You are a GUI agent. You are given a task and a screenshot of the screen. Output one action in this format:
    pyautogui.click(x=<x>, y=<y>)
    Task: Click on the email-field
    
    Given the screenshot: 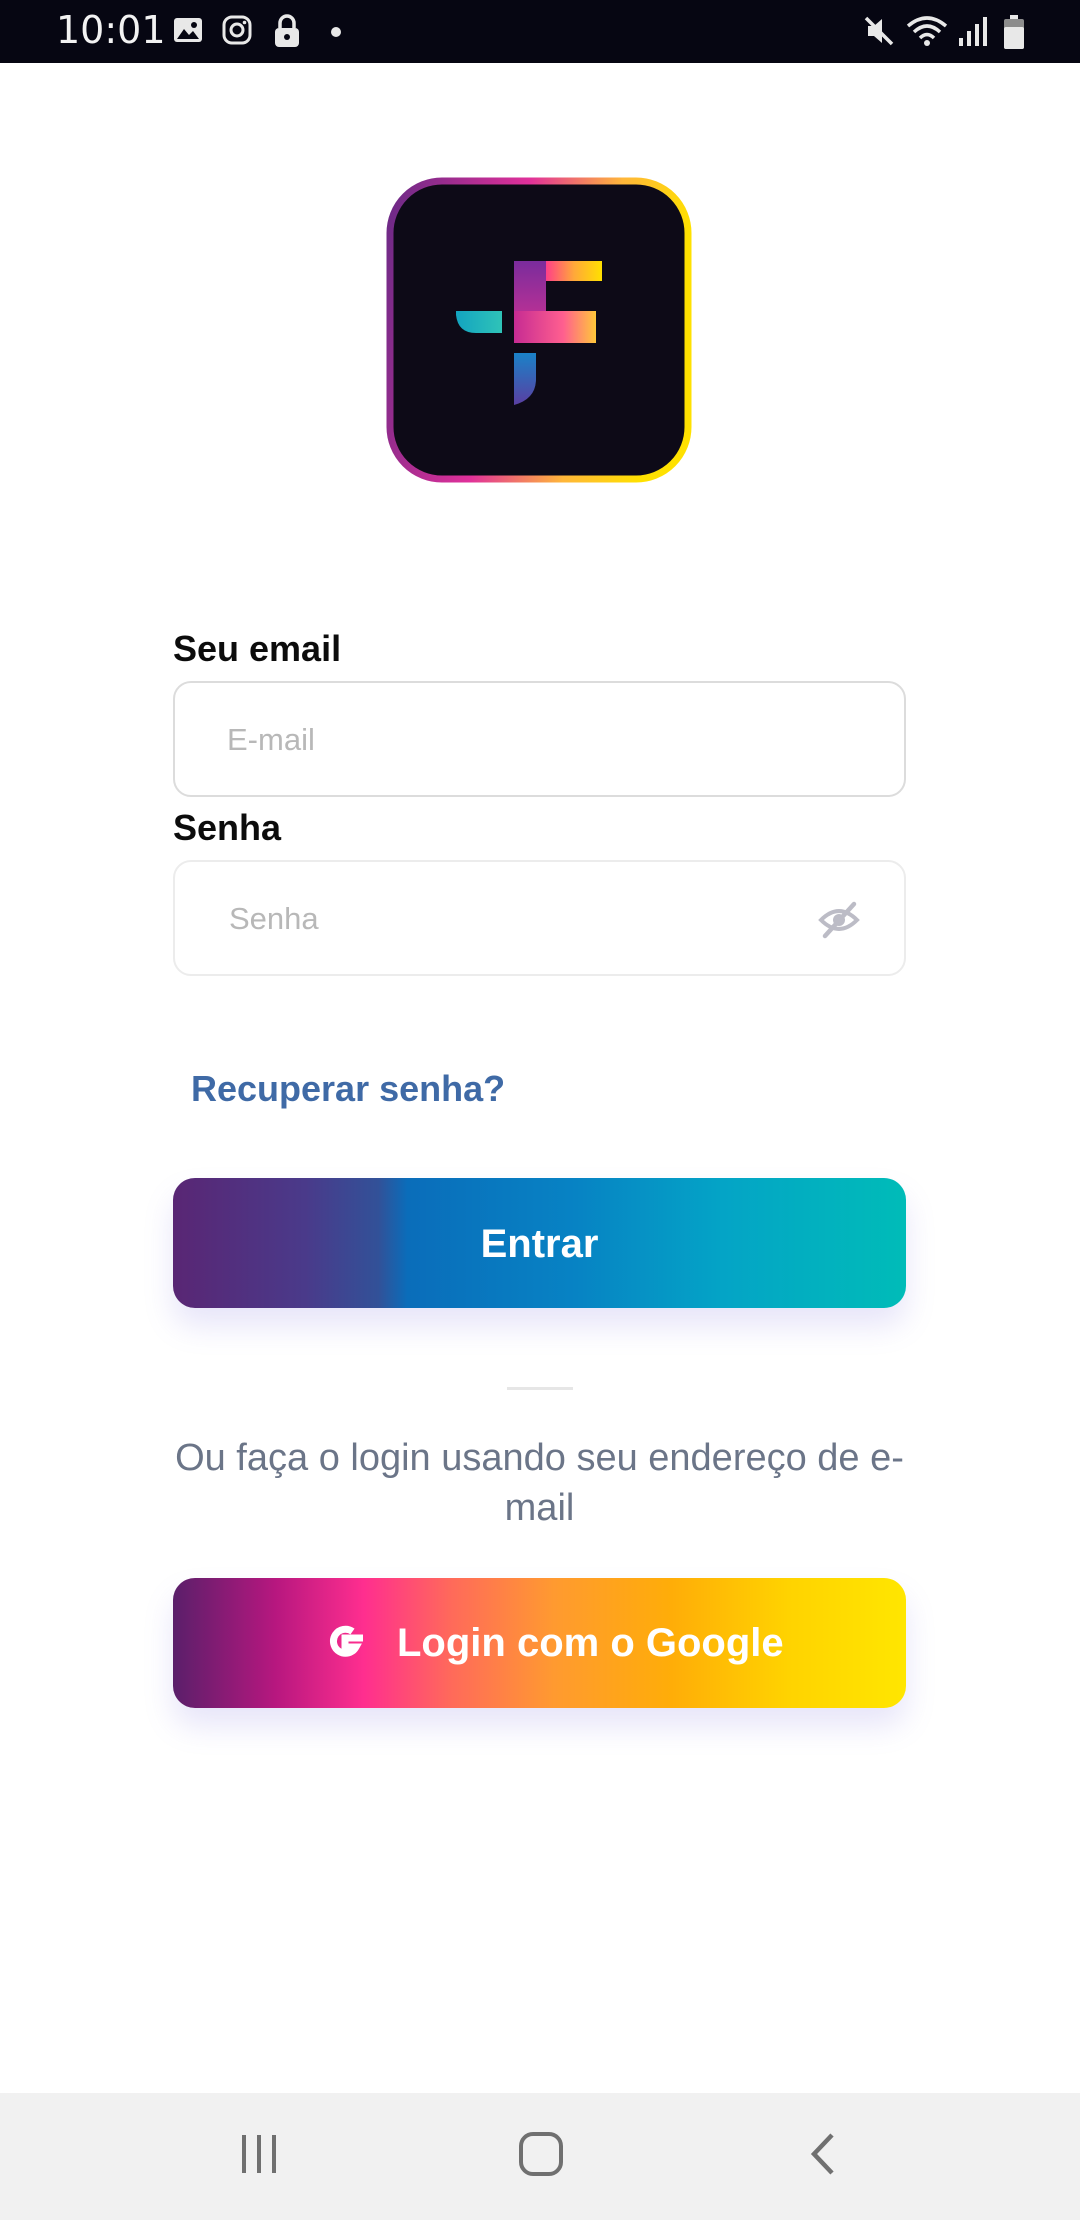 What is the action you would take?
    pyautogui.click(x=539, y=739)
    